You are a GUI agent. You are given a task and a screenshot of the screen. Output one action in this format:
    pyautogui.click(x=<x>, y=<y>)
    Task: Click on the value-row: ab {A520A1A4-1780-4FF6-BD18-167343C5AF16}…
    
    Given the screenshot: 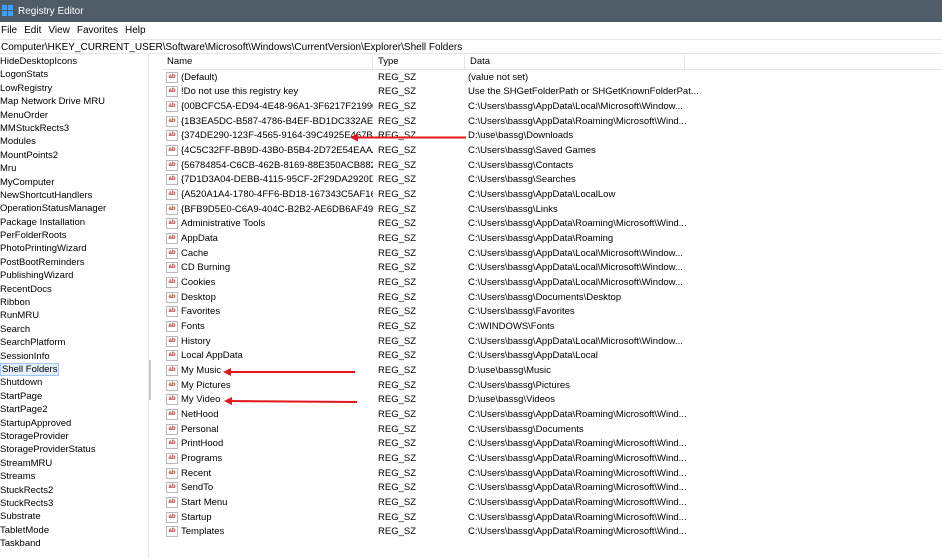 What is the action you would take?
    pyautogui.click(x=552, y=194)
    